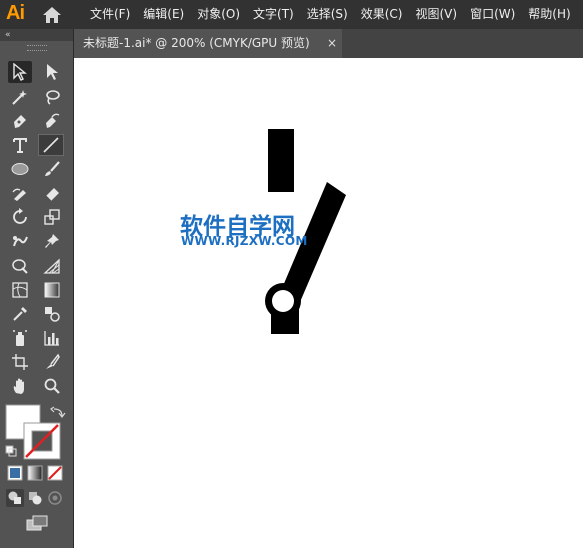  I want to click on fill-stroke-control, so click(37, 433).